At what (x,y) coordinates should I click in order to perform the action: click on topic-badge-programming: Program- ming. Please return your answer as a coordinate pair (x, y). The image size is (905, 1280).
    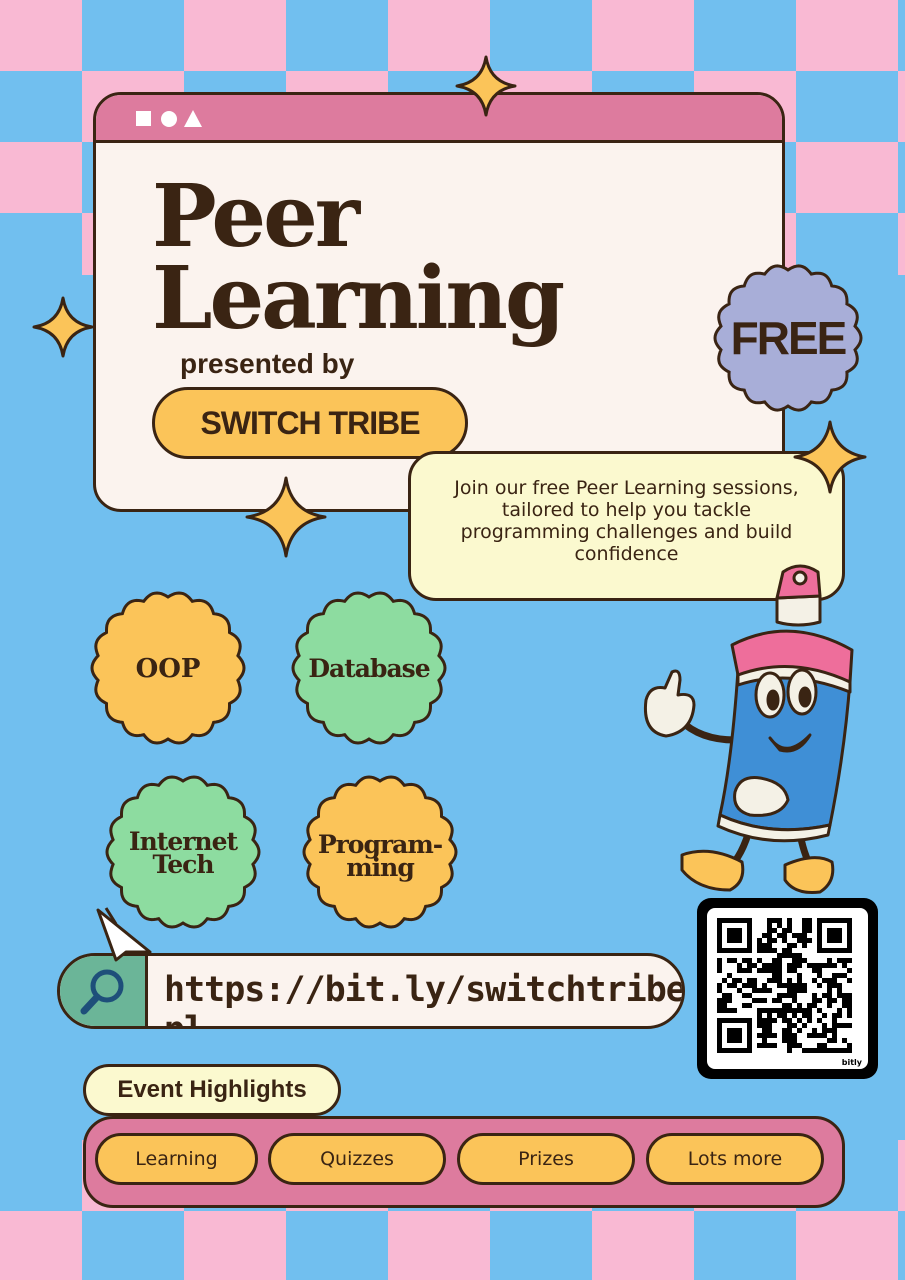
    Looking at the image, I should click on (380, 852).